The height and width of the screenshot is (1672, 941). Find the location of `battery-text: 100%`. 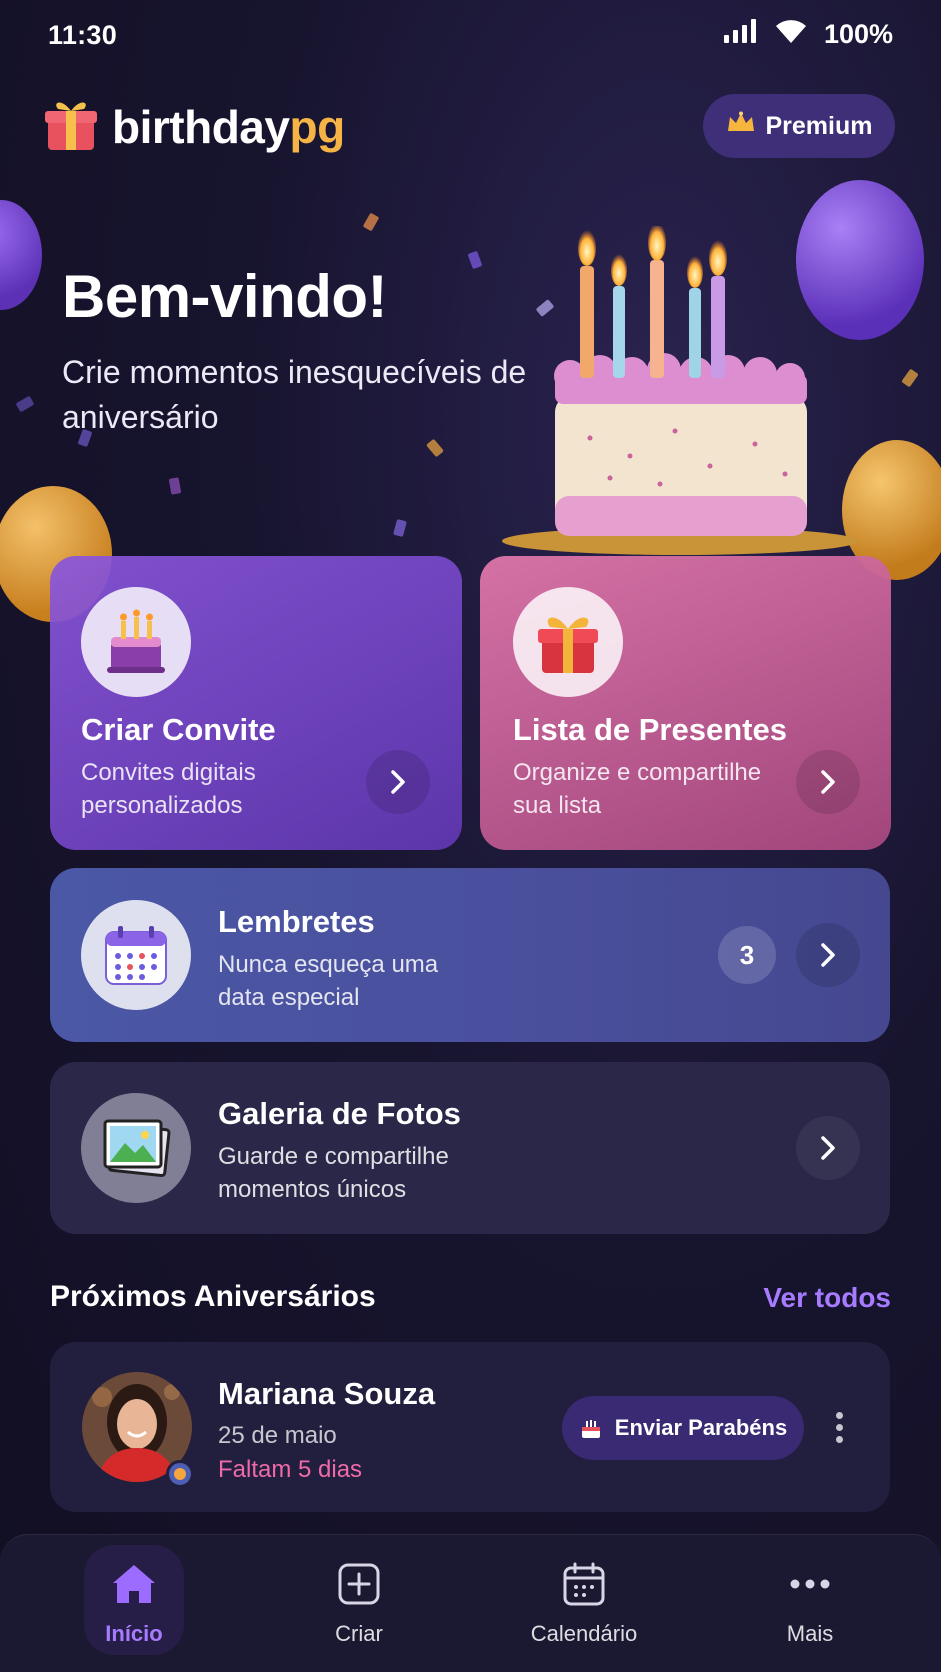

battery-text: 100% is located at coordinates (858, 34).